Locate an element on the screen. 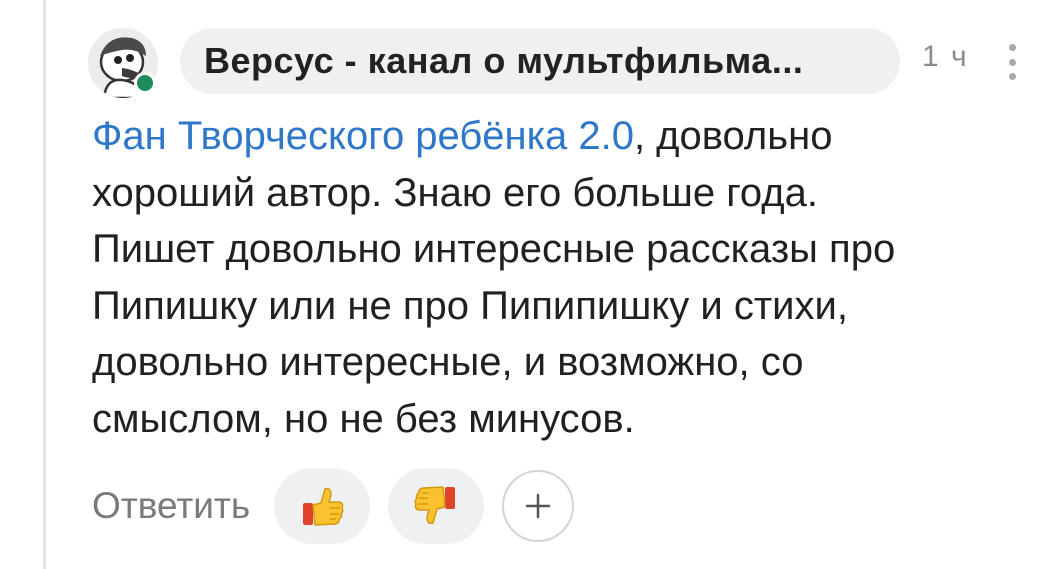  comment-timestamp: 1 ч is located at coordinates (945, 56).